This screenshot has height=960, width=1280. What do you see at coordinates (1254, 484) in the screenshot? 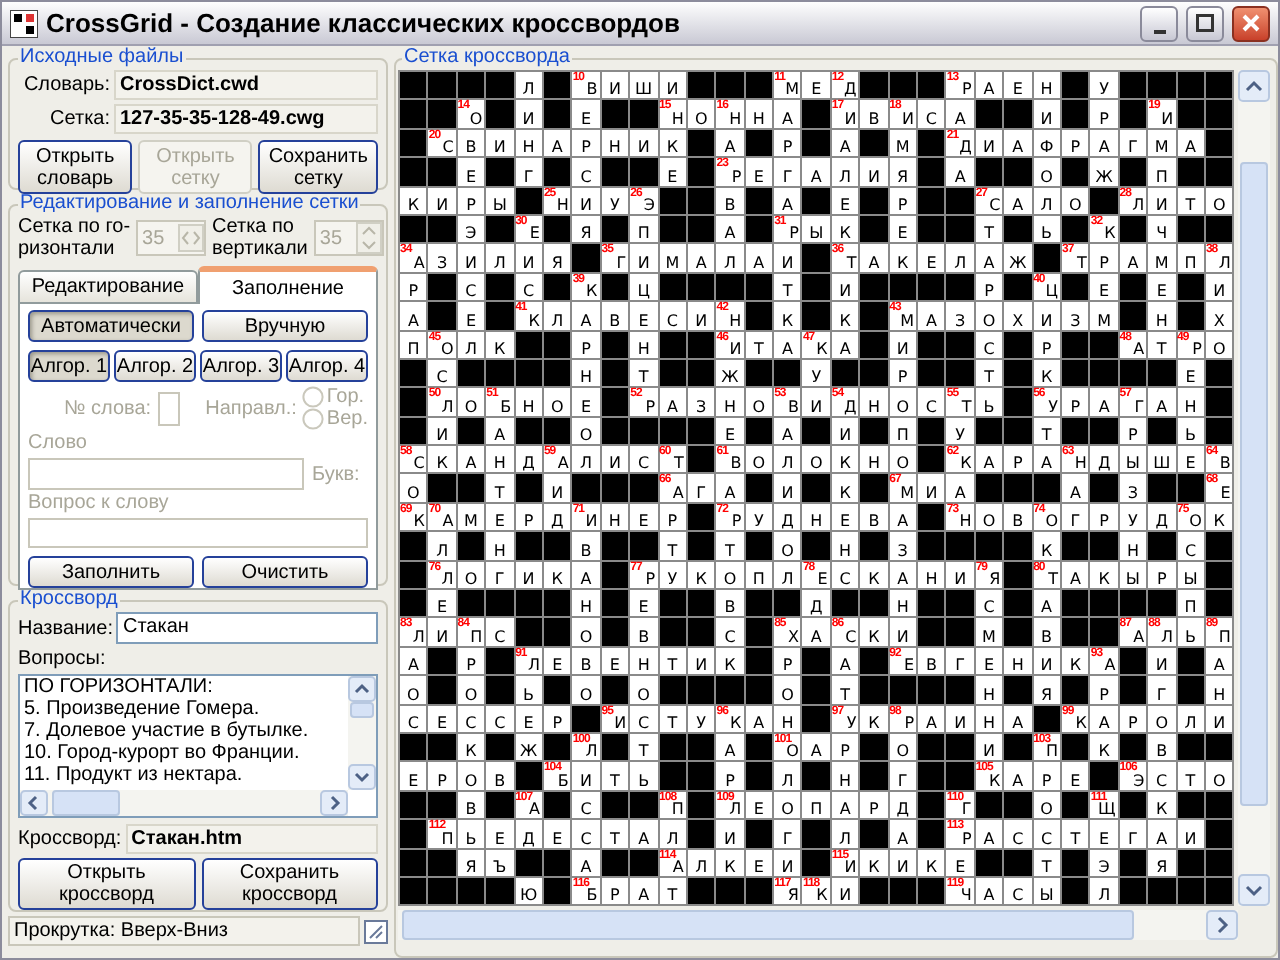
I see `scroll-thumb` at bounding box center [1254, 484].